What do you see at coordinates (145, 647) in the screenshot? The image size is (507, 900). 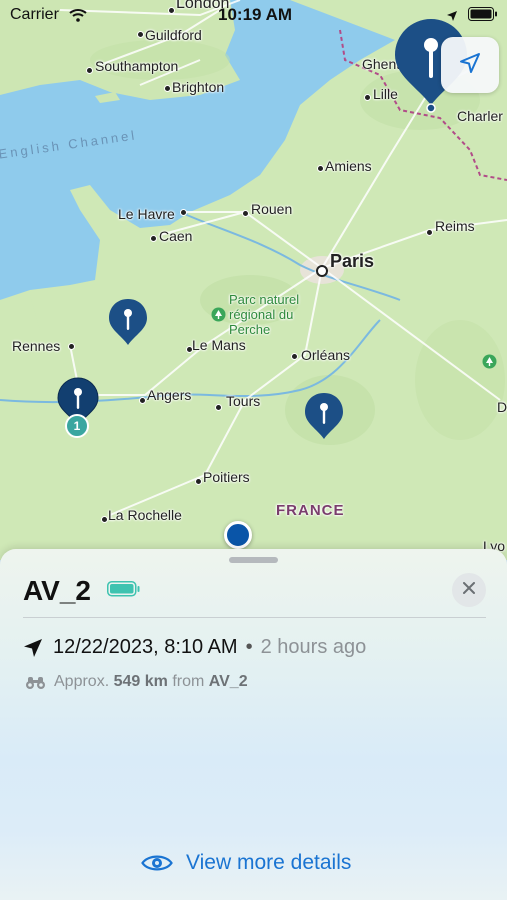 I see `last-seen-timestamp: 12/22/2023, 8:10 AM` at bounding box center [145, 647].